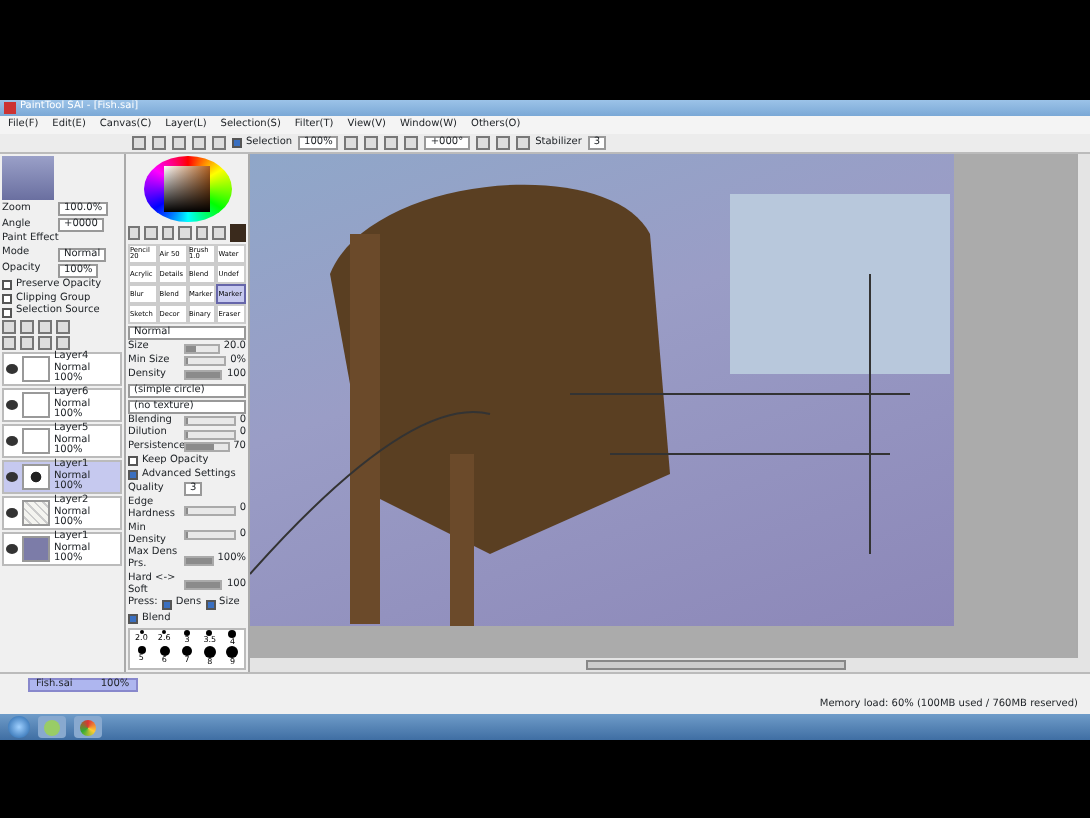 The width and height of the screenshot is (1090, 818). I want to click on start-button, so click(19, 727).